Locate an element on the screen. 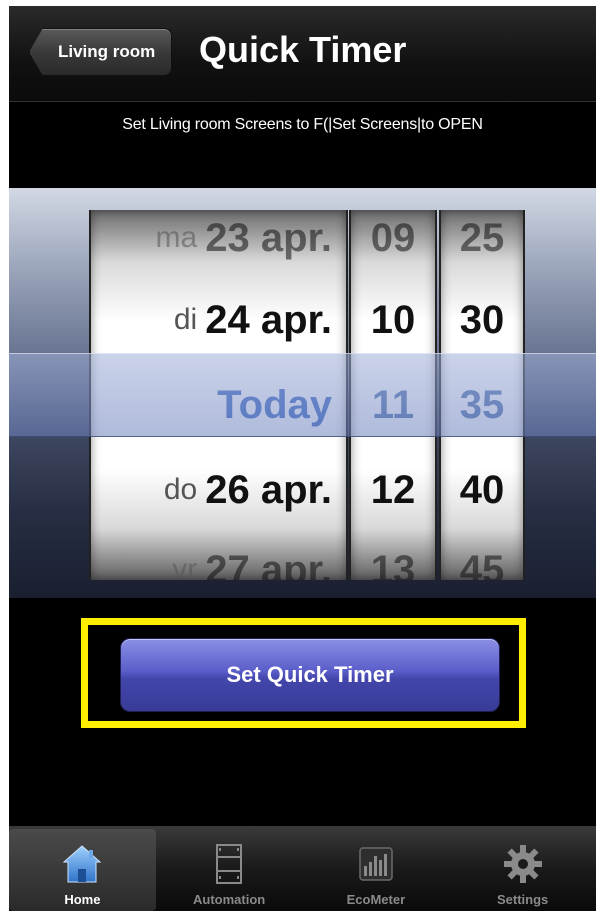 The width and height of the screenshot is (603, 911). tab-settings: Settings is located at coordinates (522, 868).